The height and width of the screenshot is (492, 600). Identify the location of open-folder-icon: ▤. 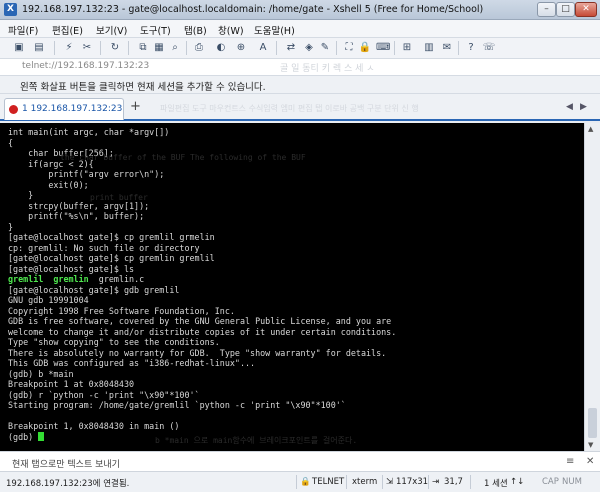
(39, 48).